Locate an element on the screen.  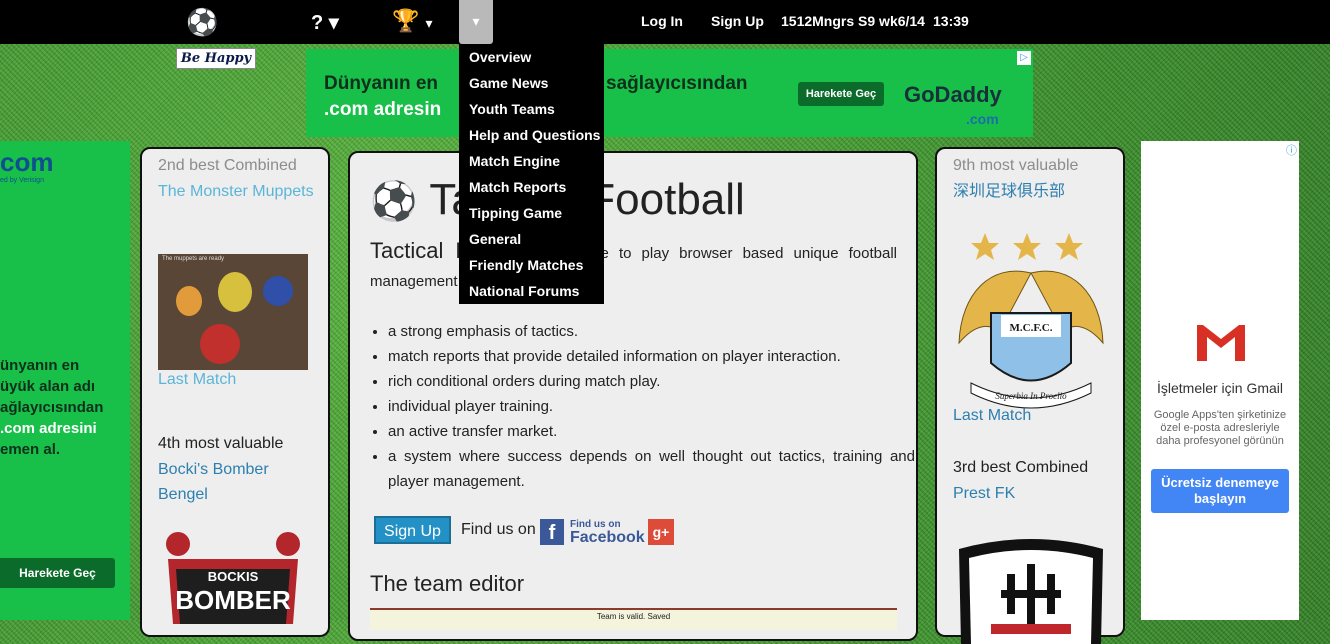
muppets-team-image: The muppets are ready is located at coordinates (233, 312).